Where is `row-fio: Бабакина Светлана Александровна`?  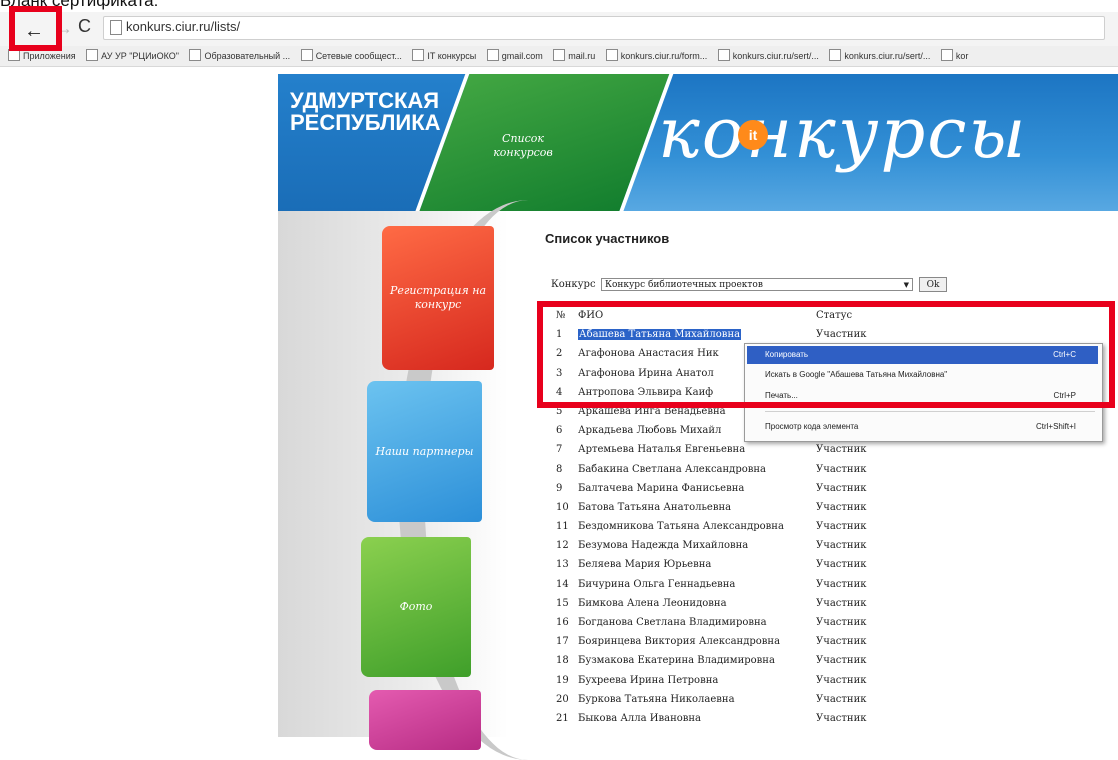 row-fio: Бабакина Светлана Александровна is located at coordinates (672, 469).